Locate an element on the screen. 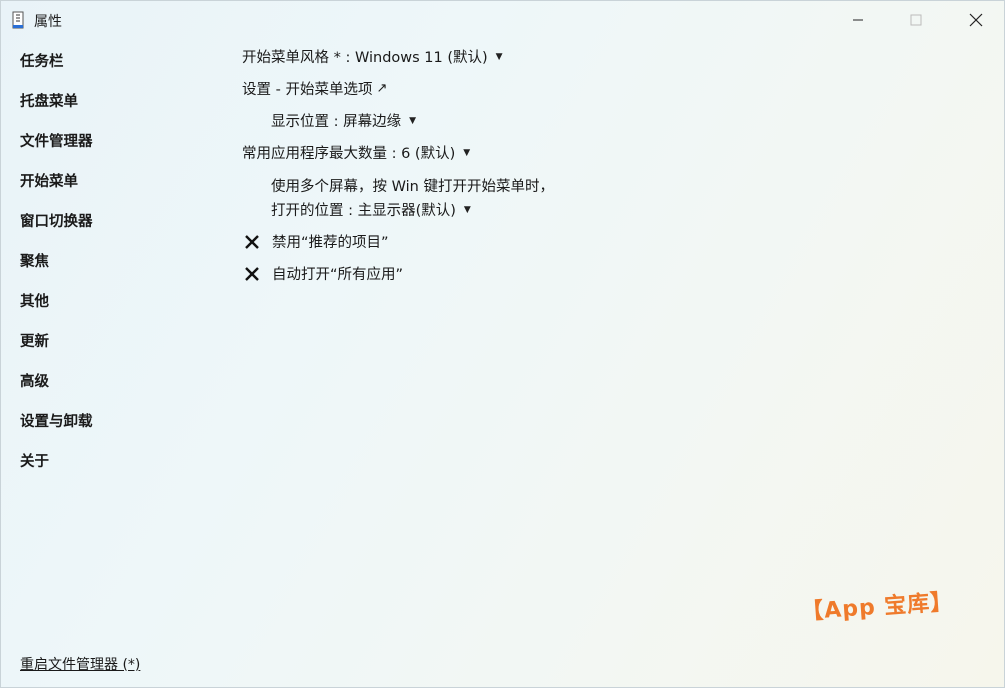  max-frequent-apps-label: 常用应用程序最大数量 : 6 (默认) is located at coordinates (349, 154).